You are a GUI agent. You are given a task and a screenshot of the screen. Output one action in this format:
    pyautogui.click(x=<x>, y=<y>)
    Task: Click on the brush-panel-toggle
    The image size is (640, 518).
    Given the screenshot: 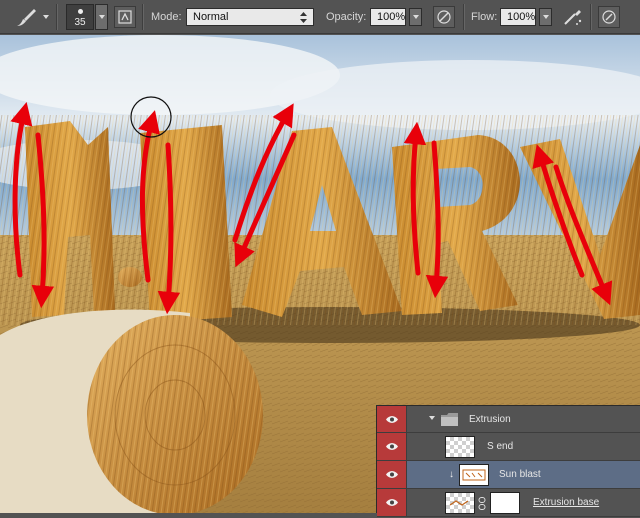 What is the action you would take?
    pyautogui.click(x=125, y=17)
    